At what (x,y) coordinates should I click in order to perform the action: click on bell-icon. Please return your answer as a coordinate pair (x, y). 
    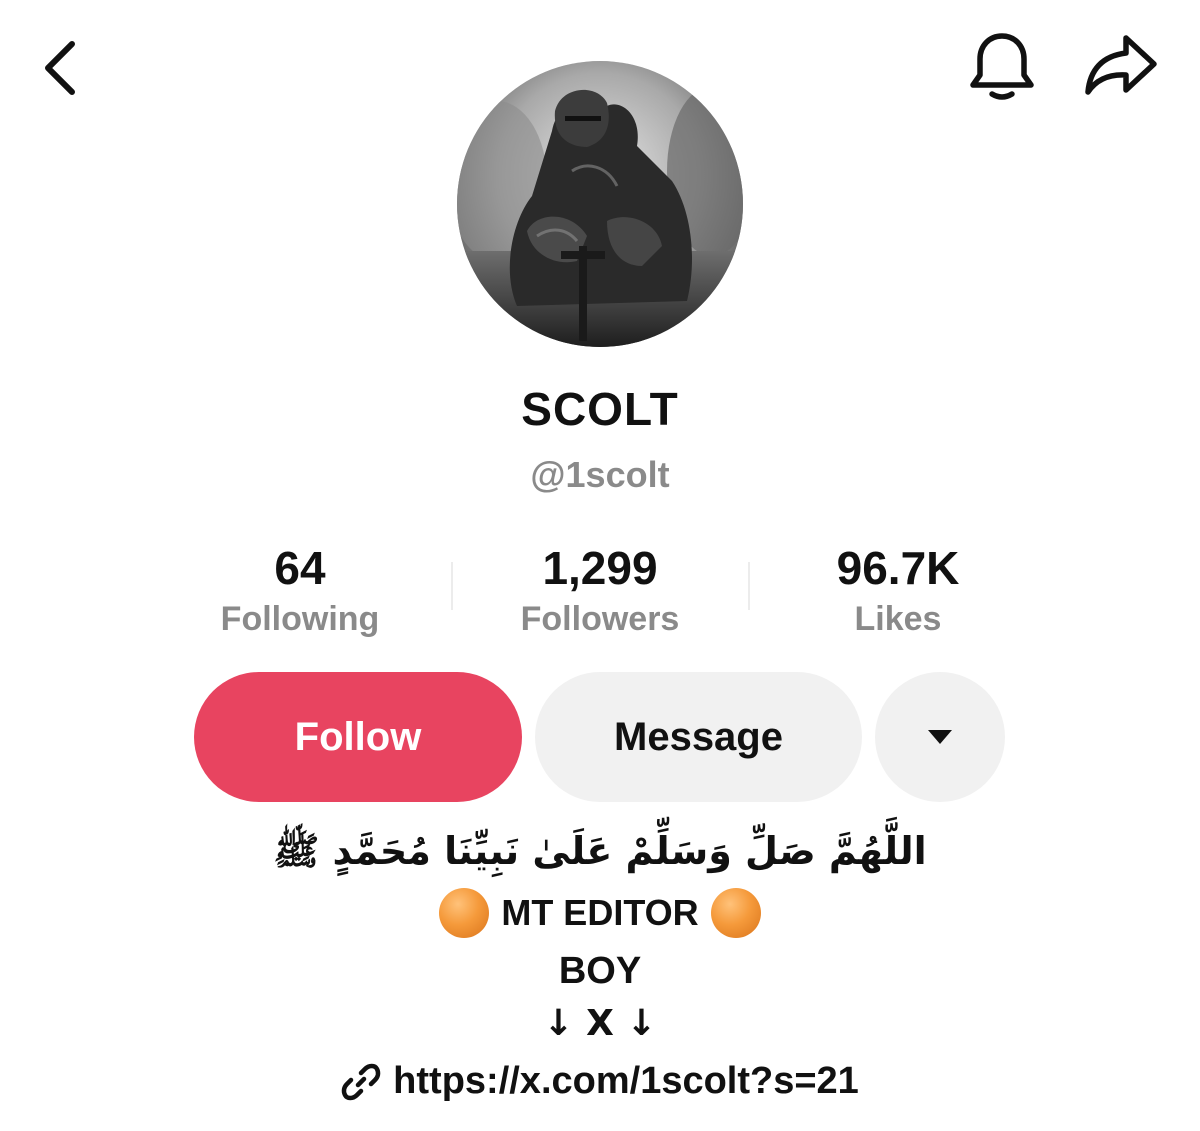
    Looking at the image, I should click on (1002, 66).